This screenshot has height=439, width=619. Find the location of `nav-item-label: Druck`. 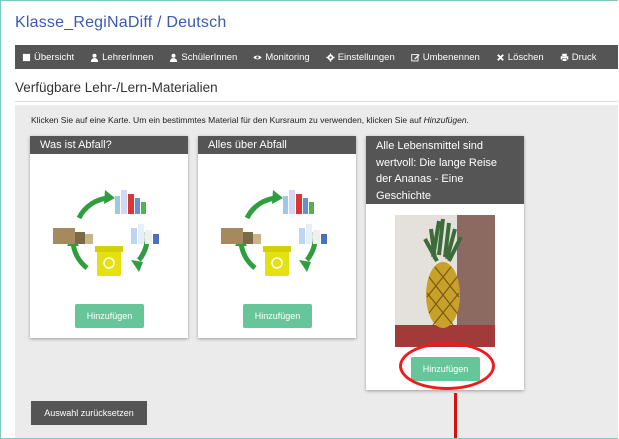

nav-item-label: Druck is located at coordinates (584, 57).